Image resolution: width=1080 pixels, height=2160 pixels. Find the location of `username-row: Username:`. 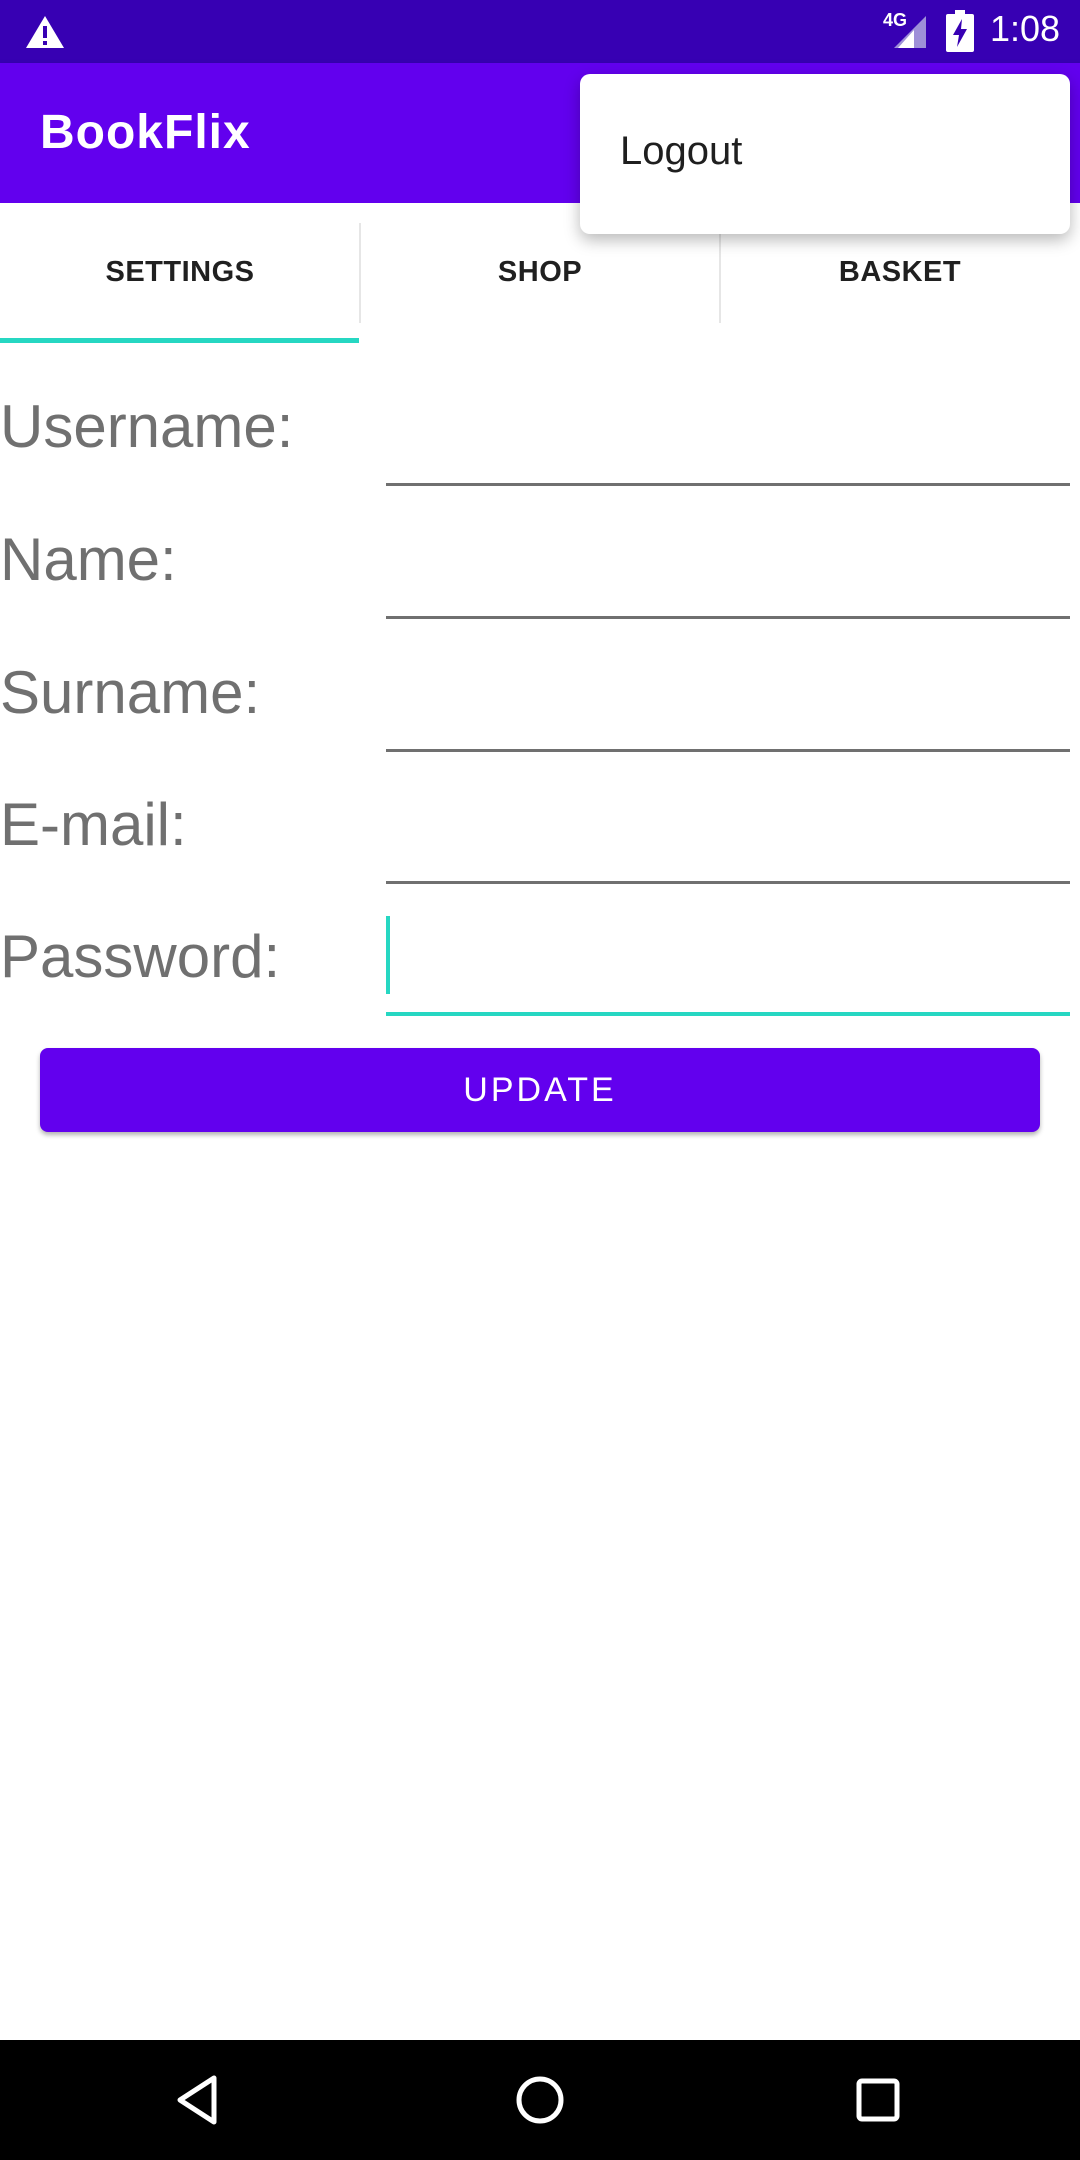

username-row: Username: is located at coordinates (540, 435).